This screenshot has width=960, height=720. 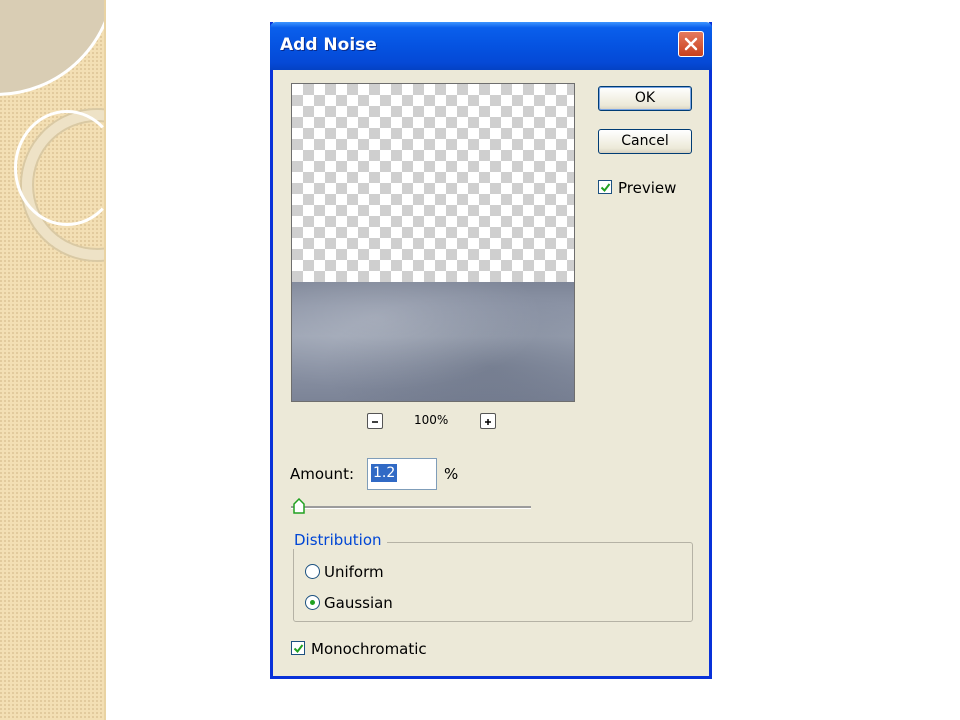 I want to click on decorative-side-panel, so click(x=53, y=360).